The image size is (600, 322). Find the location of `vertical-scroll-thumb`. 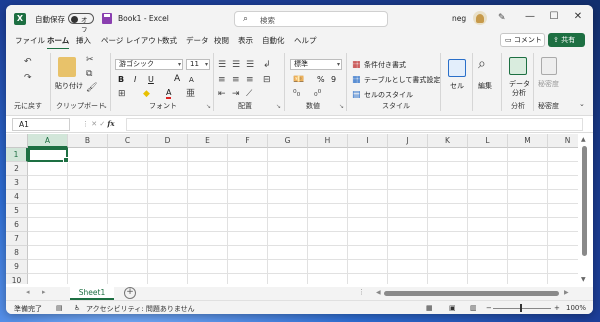

vertical-scroll-thumb is located at coordinates (584, 201).